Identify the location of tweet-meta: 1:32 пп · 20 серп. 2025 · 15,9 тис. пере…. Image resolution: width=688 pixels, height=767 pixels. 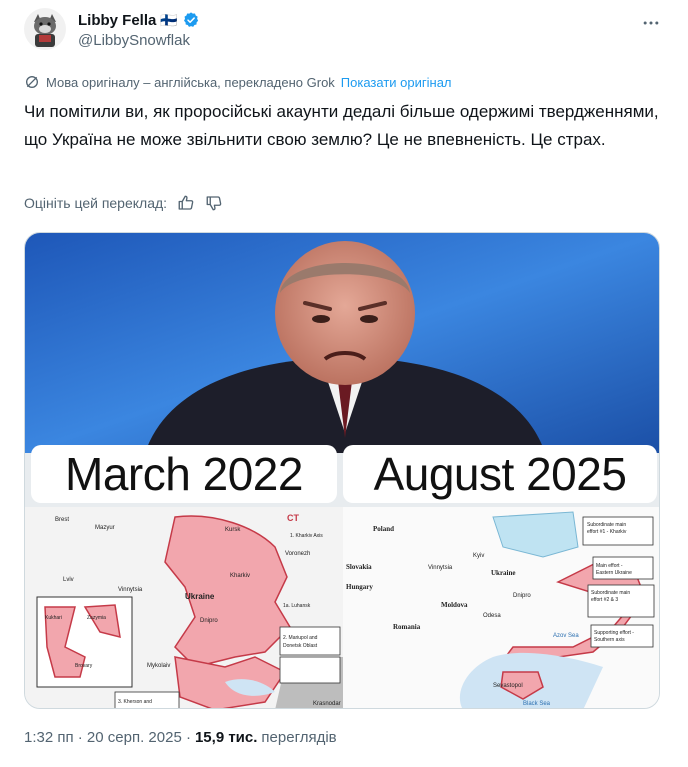
(180, 737).